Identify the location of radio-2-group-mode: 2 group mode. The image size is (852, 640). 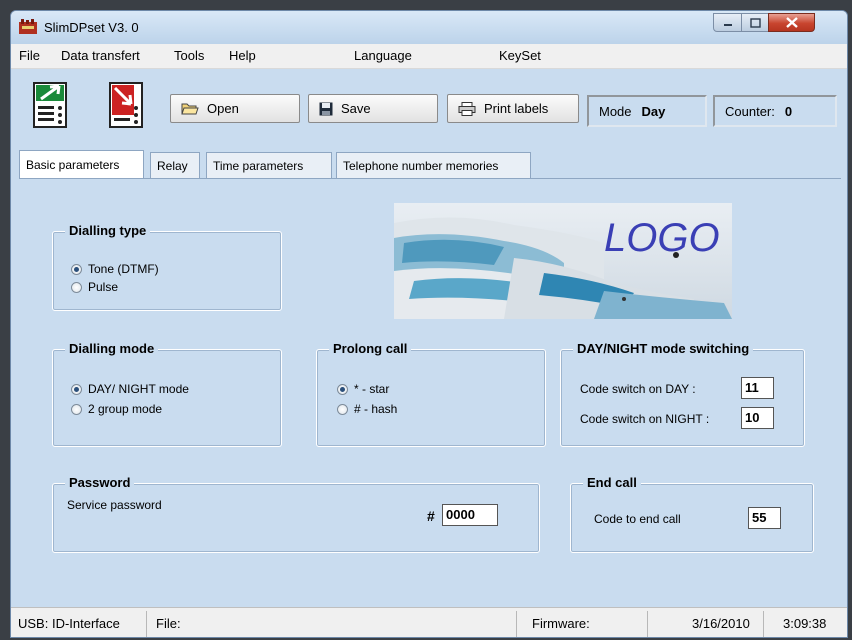
(116, 409).